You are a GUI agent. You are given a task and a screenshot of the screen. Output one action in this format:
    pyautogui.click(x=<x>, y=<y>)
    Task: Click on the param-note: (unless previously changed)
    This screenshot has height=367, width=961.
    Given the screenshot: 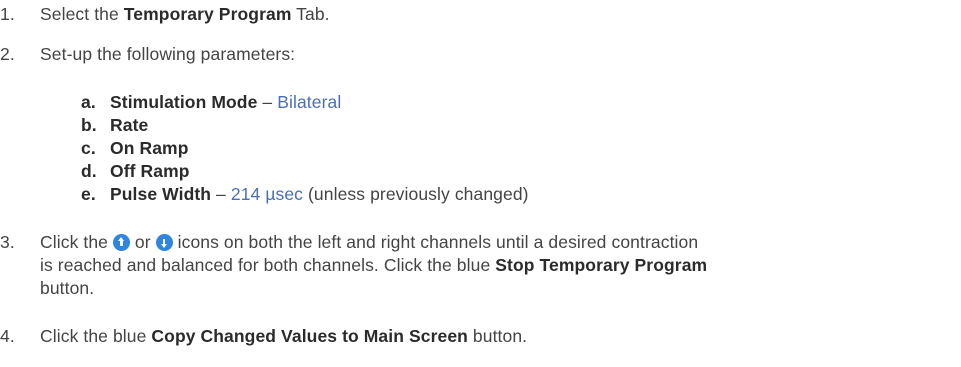 What is the action you would take?
    pyautogui.click(x=416, y=194)
    